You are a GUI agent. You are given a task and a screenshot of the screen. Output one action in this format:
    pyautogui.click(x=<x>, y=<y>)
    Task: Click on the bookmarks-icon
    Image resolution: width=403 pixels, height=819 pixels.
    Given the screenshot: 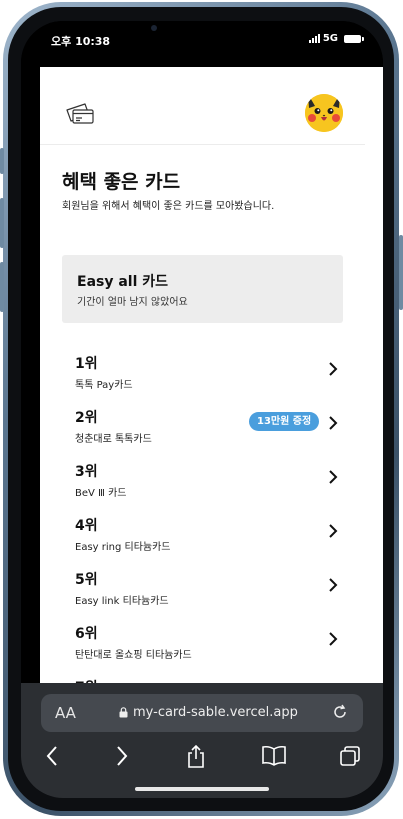 What is the action you would take?
    pyautogui.click(x=274, y=758)
    